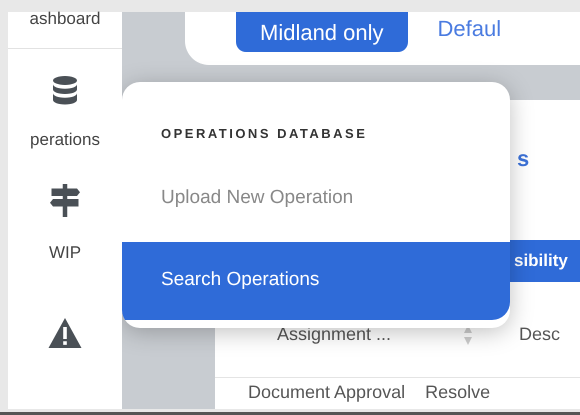 The height and width of the screenshot is (415, 580). I want to click on menu-item: Upload New Operation, so click(316, 203).